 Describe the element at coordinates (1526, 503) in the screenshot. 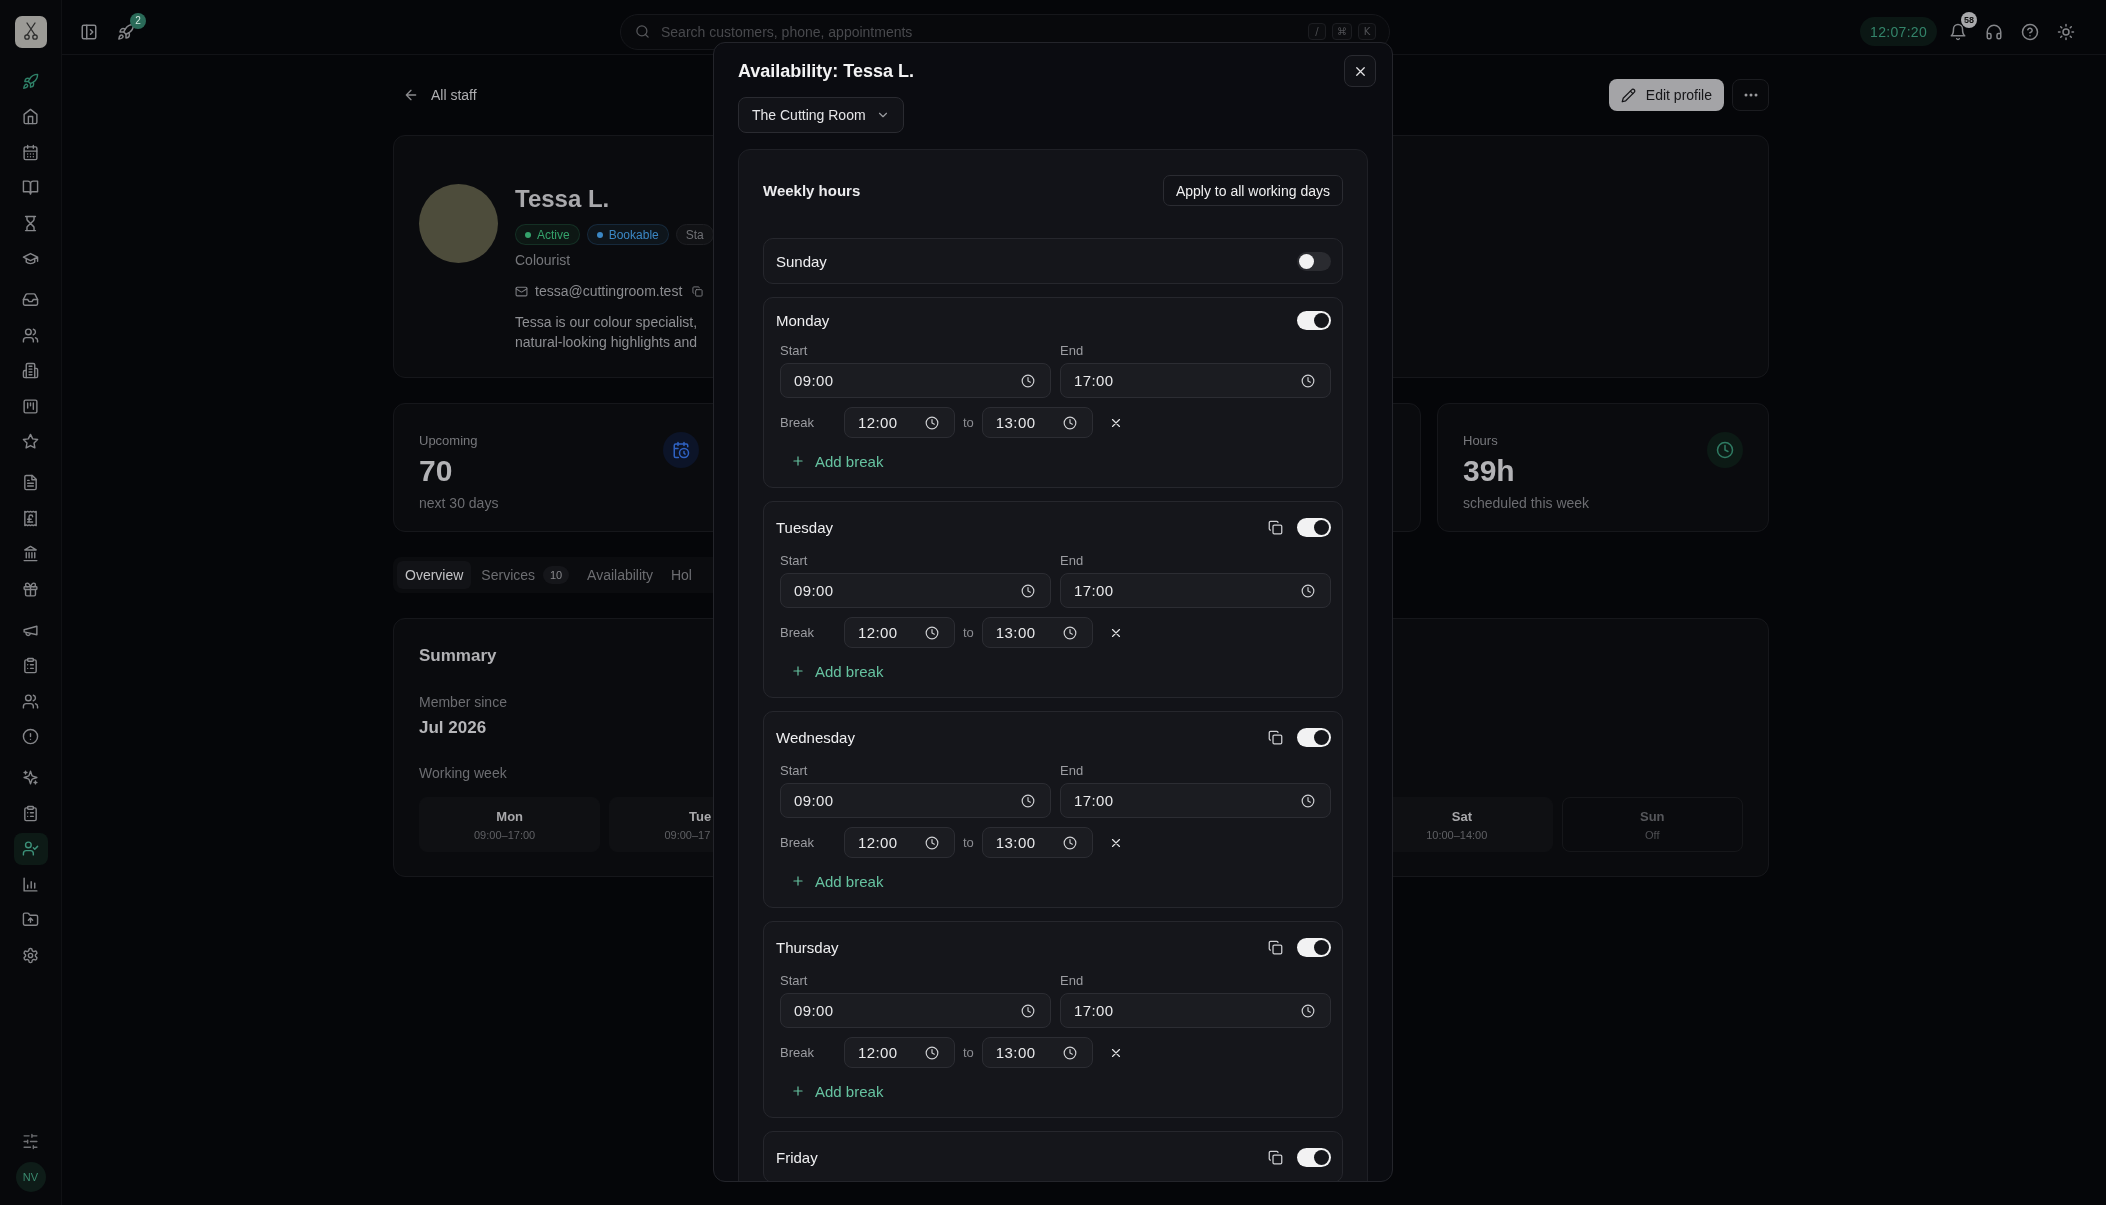

I see `stat-note: scheduled this week` at that location.